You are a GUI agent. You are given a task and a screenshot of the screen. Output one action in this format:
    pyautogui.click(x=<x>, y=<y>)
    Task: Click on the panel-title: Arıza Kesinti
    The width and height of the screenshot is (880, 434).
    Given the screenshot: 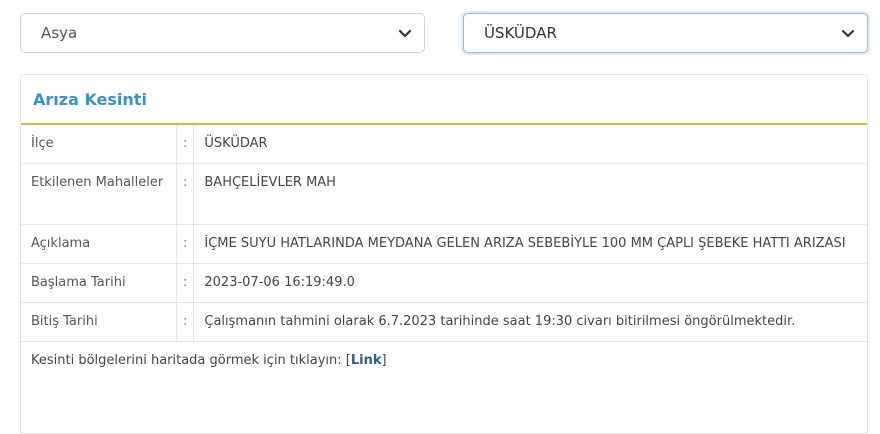 What is the action you would take?
    pyautogui.click(x=90, y=99)
    